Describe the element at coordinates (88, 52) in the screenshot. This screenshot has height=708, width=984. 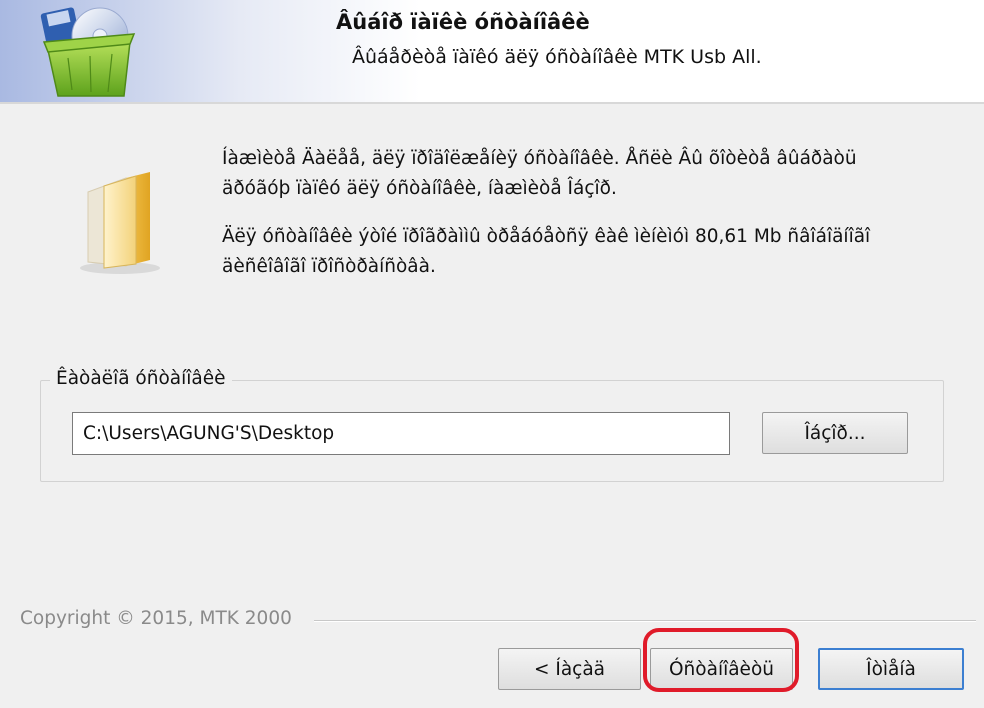
I see `installer-box-icon` at that location.